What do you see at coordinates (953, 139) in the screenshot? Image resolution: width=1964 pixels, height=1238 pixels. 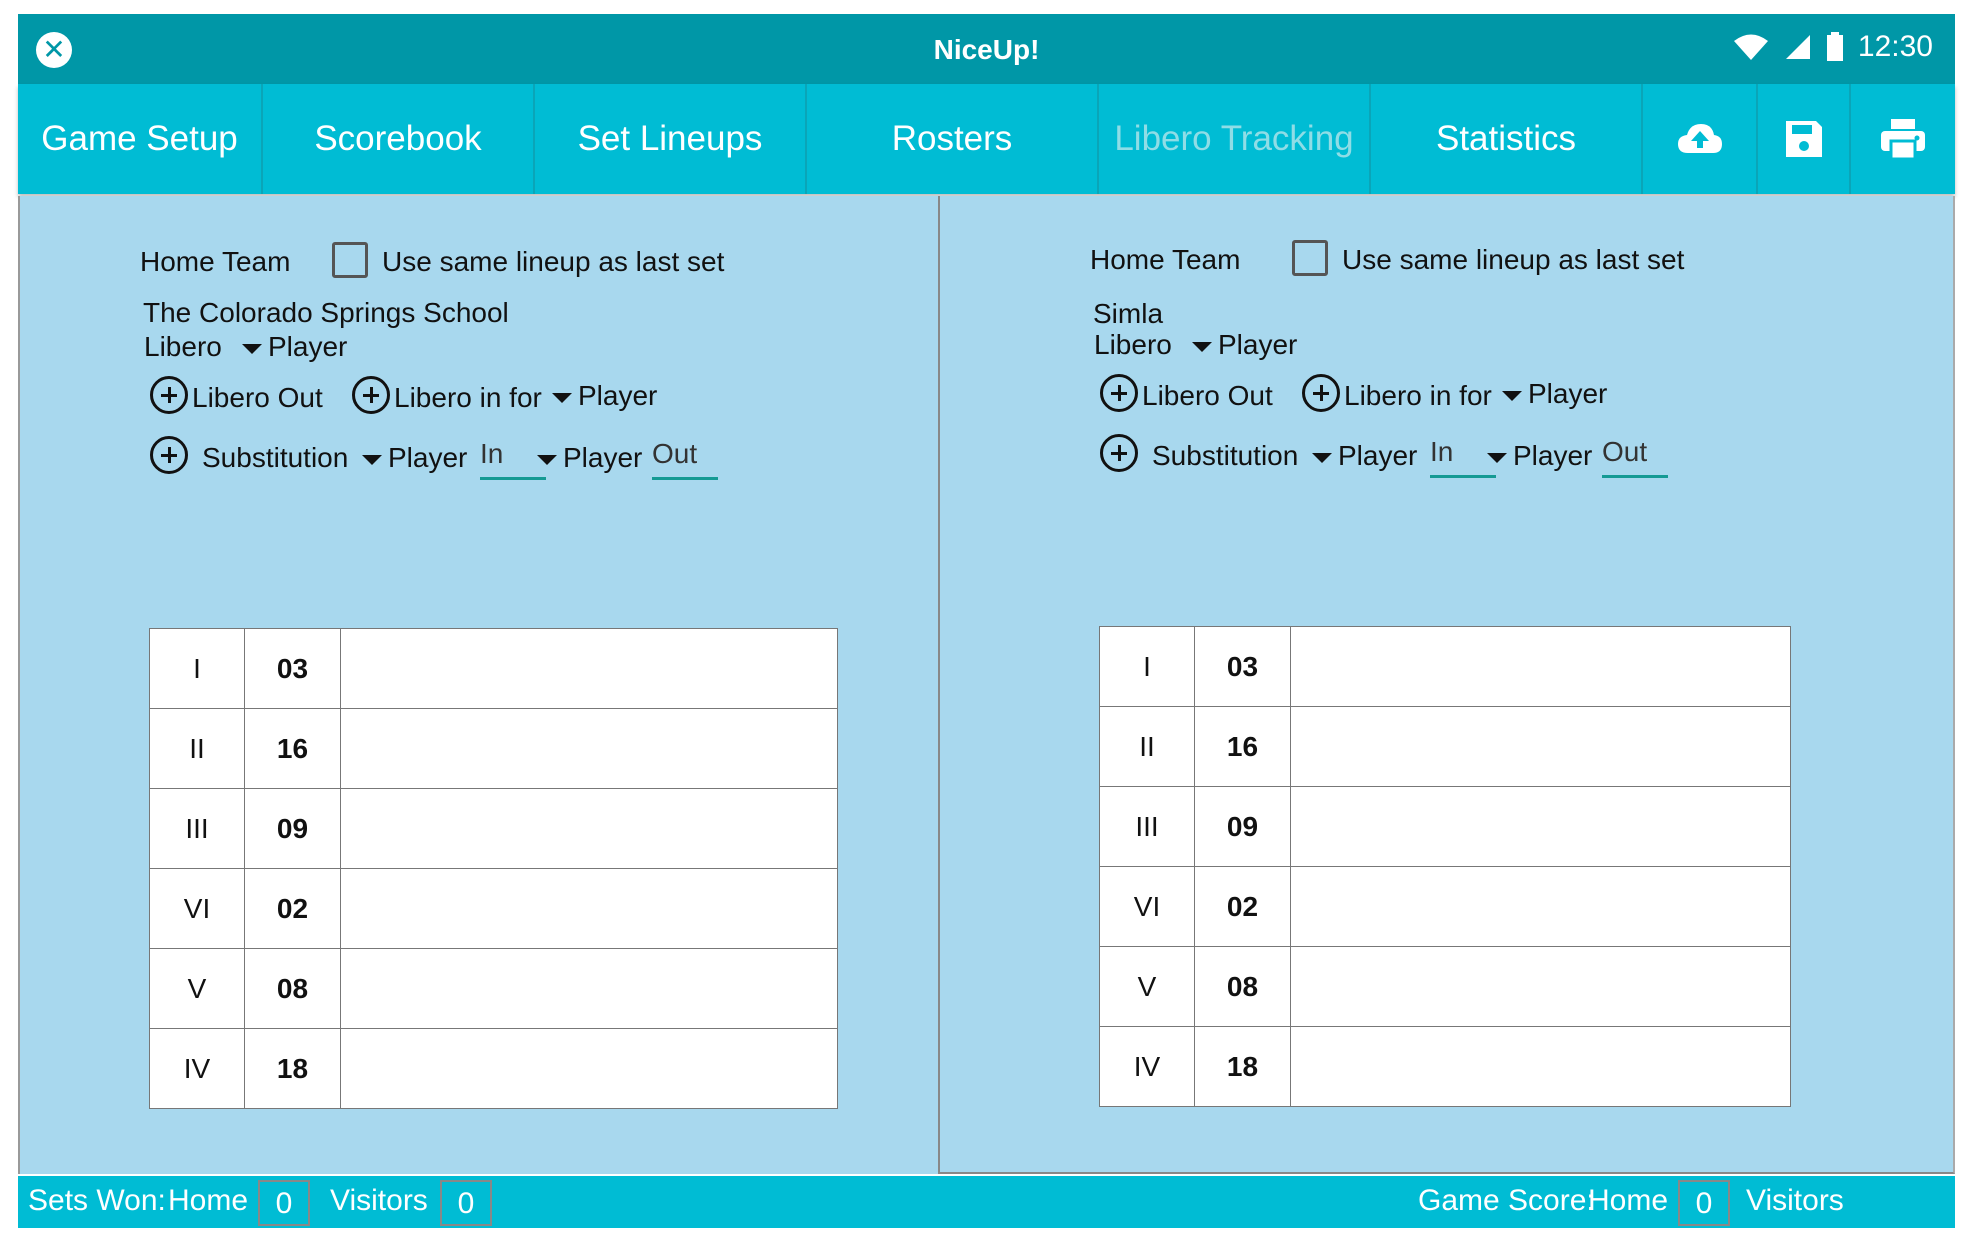 I see `tab-rosters: Rosters` at bounding box center [953, 139].